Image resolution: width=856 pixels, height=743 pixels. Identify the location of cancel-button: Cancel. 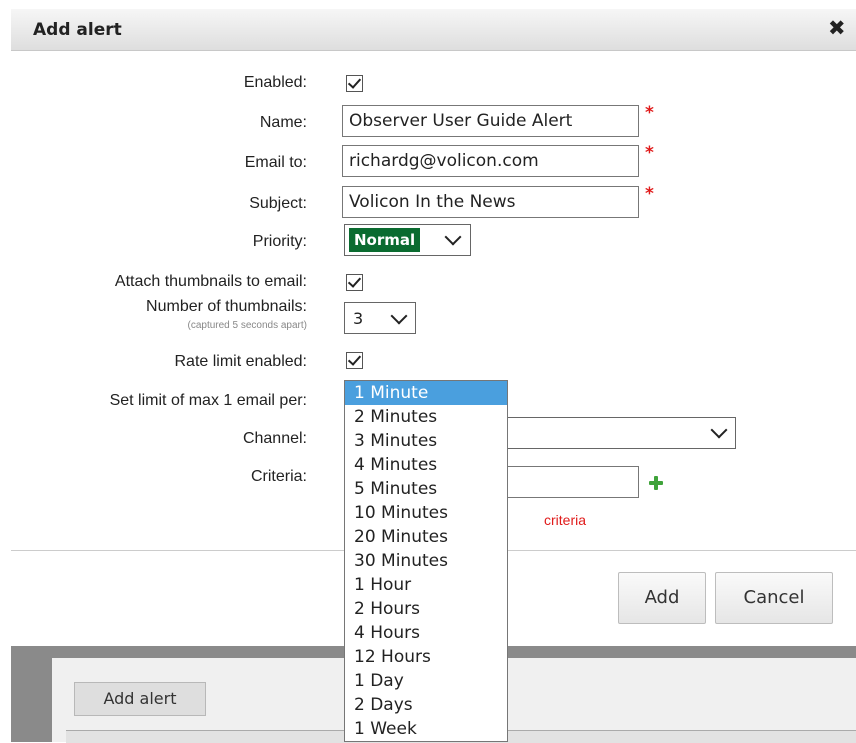
(774, 598).